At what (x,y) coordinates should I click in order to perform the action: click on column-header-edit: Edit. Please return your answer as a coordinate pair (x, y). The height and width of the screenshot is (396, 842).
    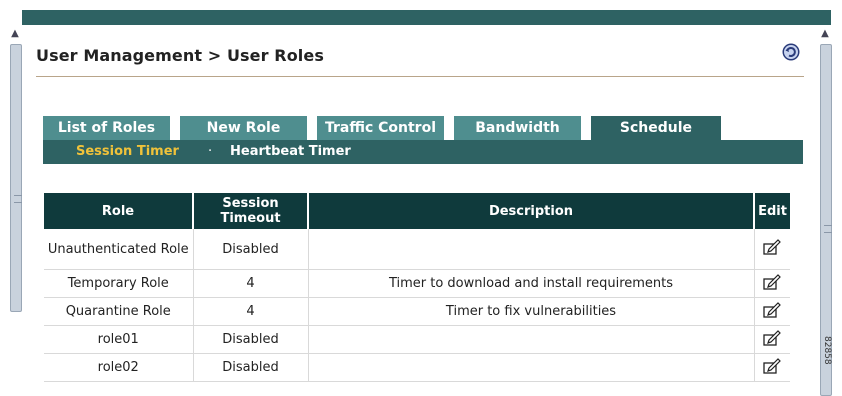
    Looking at the image, I should click on (772, 211).